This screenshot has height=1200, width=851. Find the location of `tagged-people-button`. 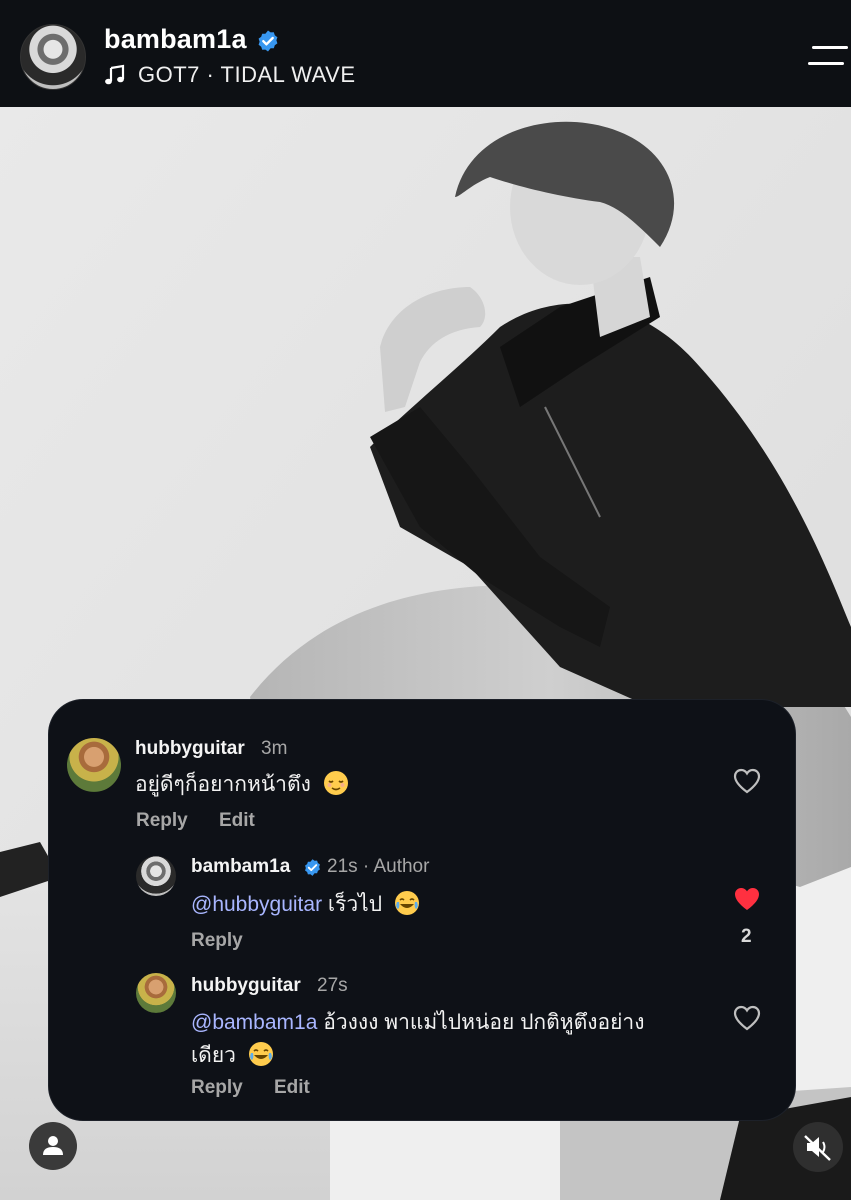

tagged-people-button is located at coordinates (53, 1146).